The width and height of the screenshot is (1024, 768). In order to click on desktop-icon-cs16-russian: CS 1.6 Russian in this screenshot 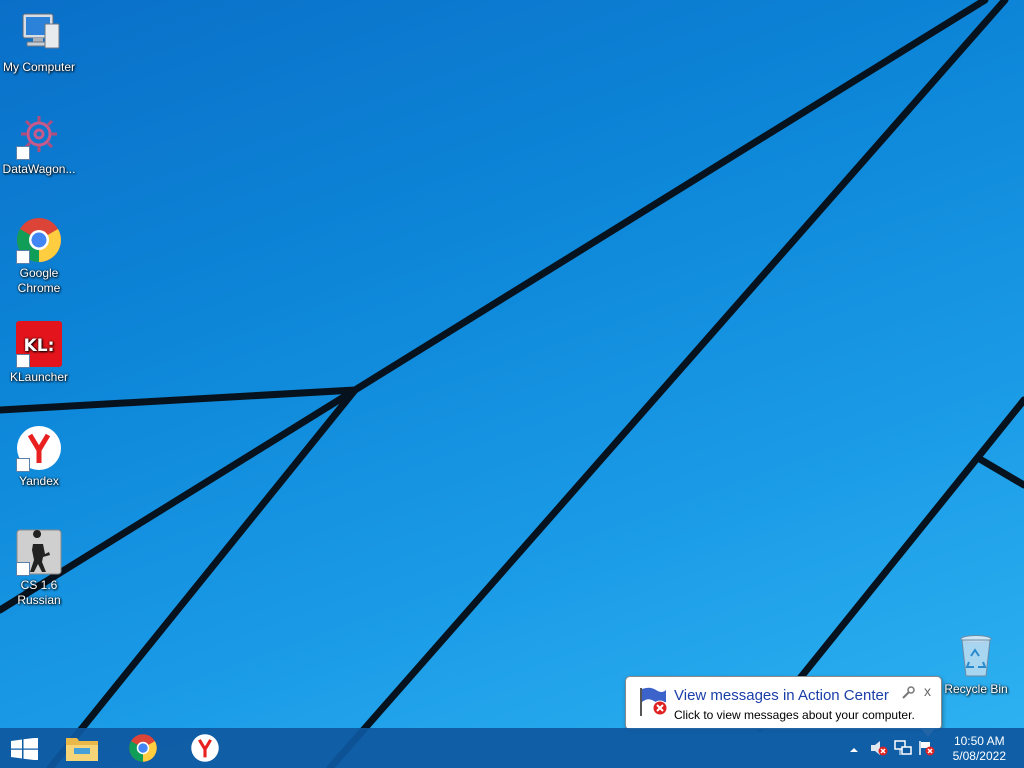, I will do `click(39, 568)`.